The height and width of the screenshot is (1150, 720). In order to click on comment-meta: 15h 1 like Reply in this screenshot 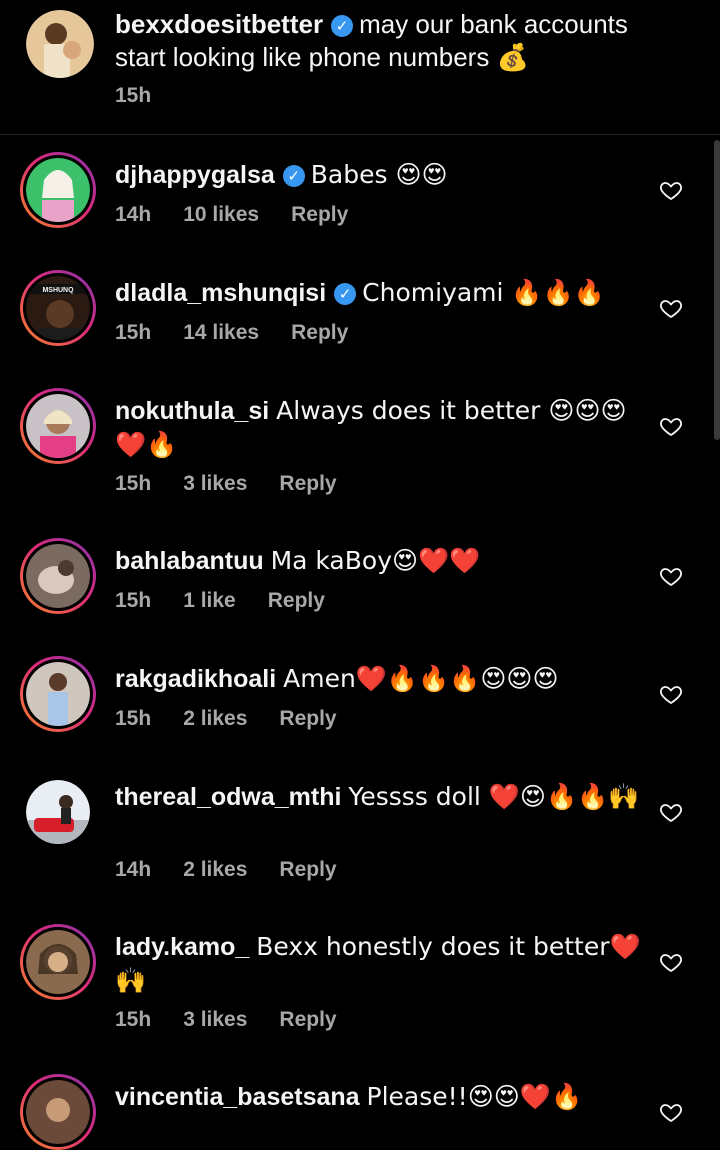, I will do `click(236, 601)`.